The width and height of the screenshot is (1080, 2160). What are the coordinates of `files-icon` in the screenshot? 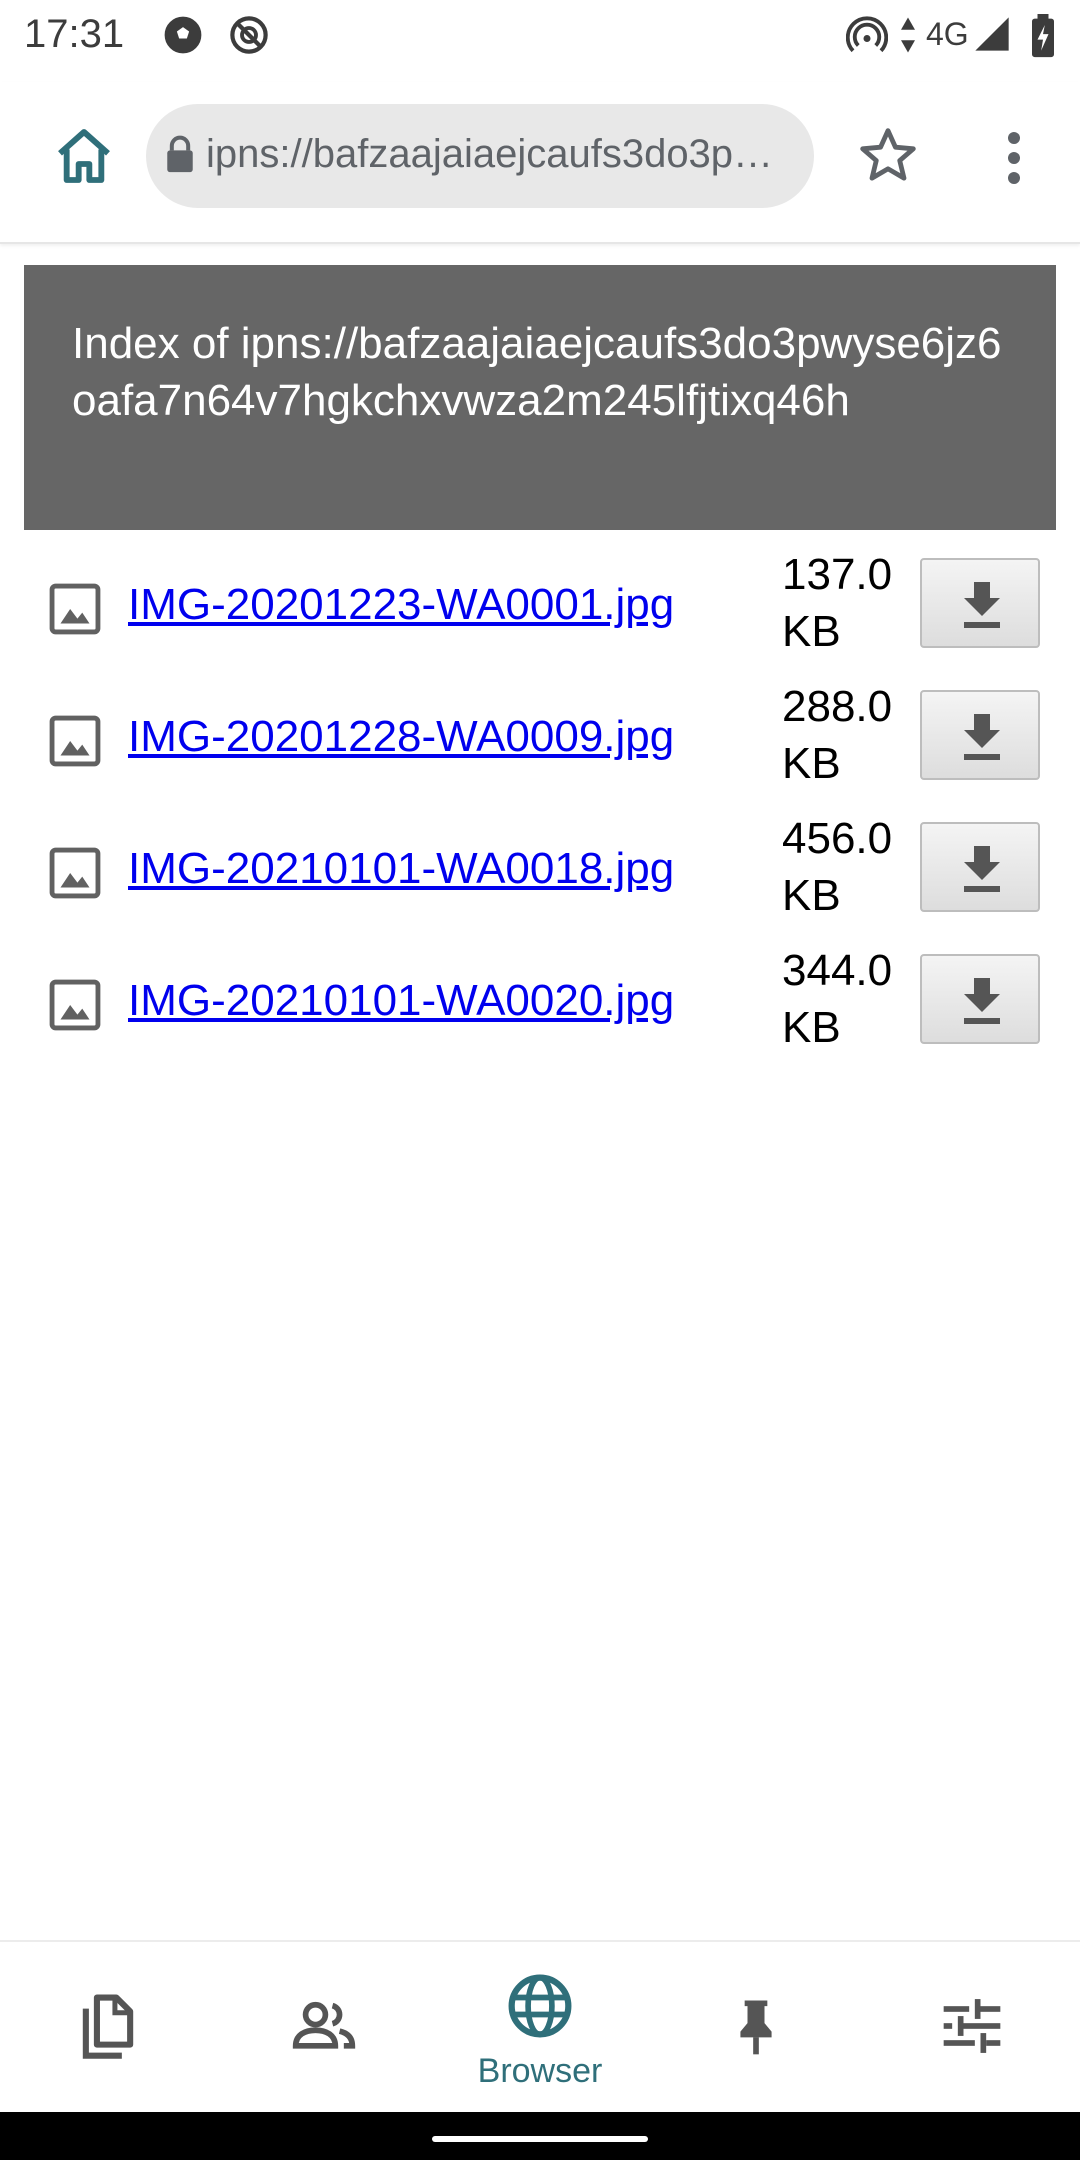 It's located at (108, 2026).